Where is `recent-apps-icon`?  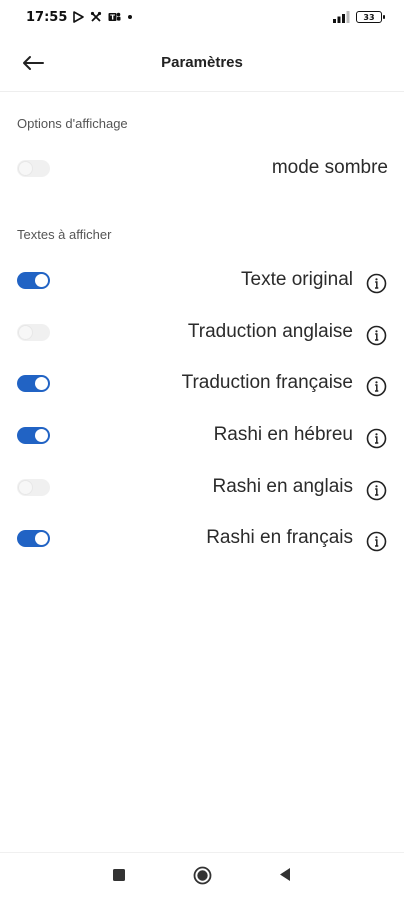
recent-apps-icon is located at coordinates (119, 875).